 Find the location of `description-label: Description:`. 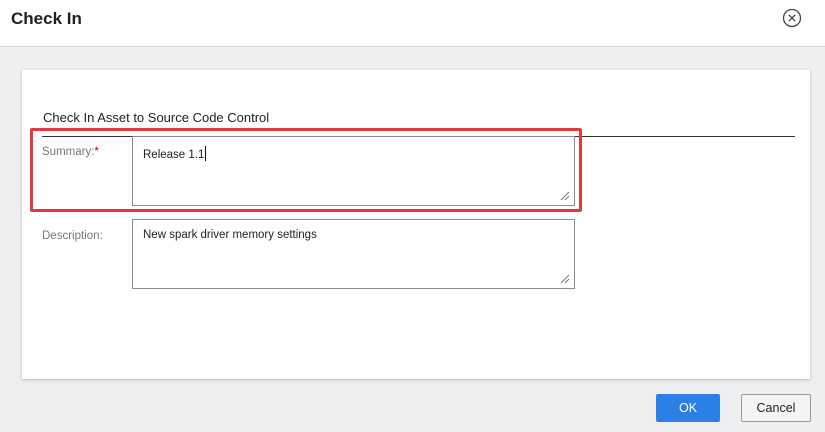

description-label: Description: is located at coordinates (72, 236).